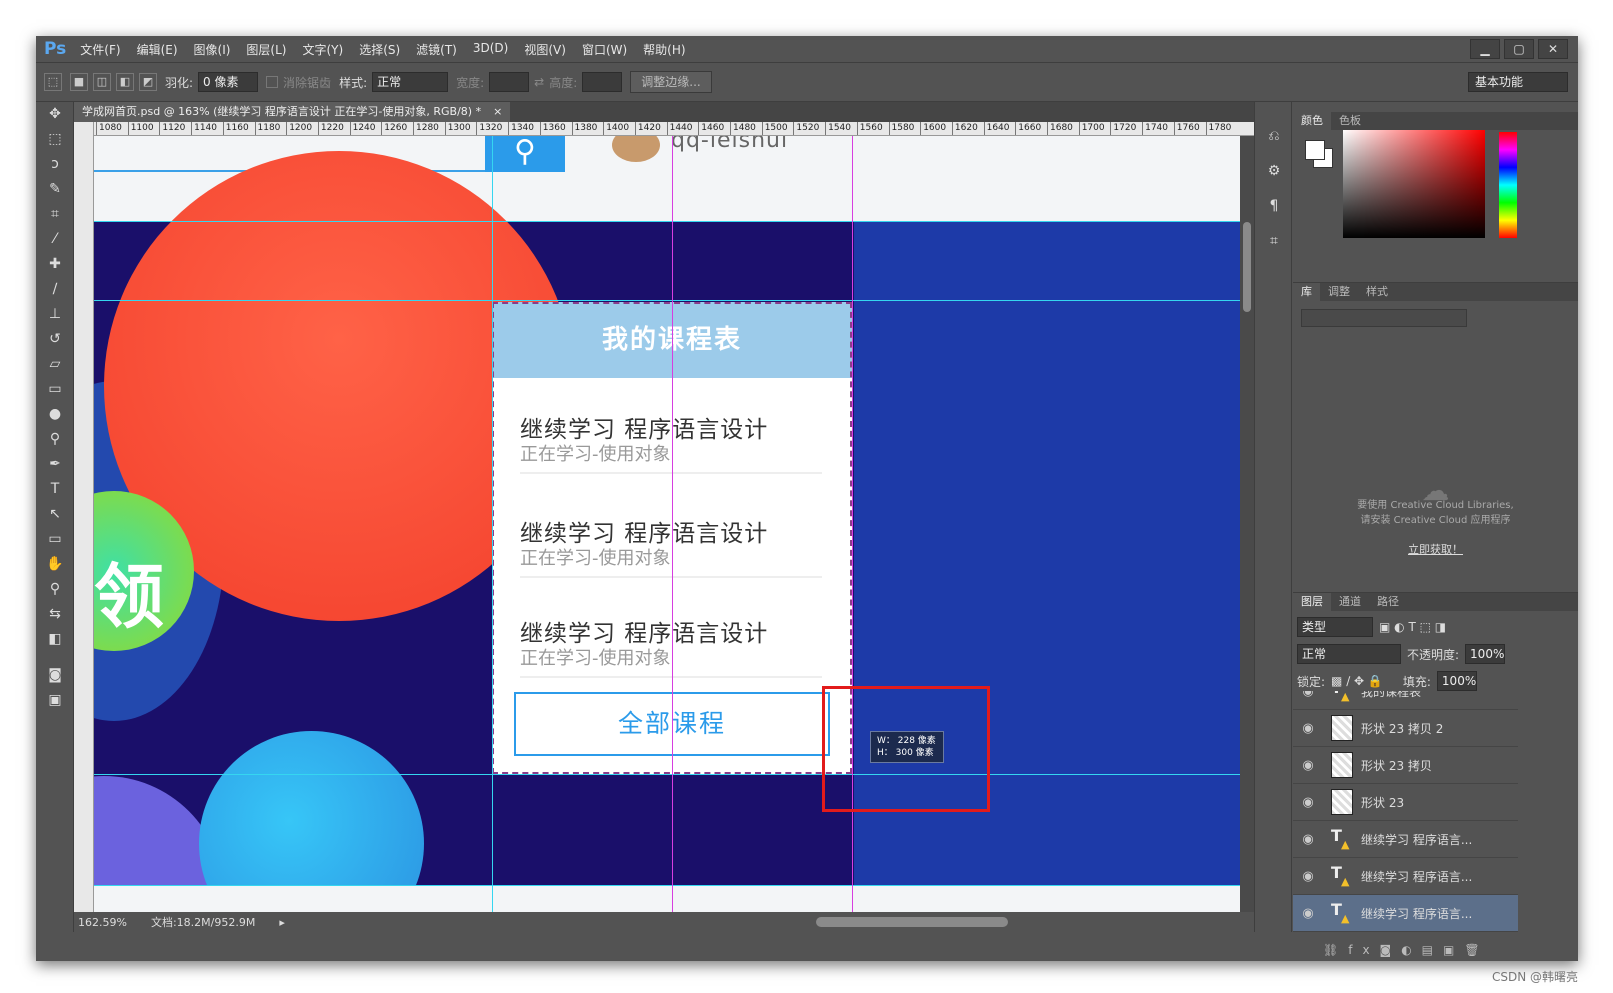  Describe the element at coordinates (1405, 700) in the screenshot. I see `layer-row: ◉ T▲ 我的课程表` at that location.